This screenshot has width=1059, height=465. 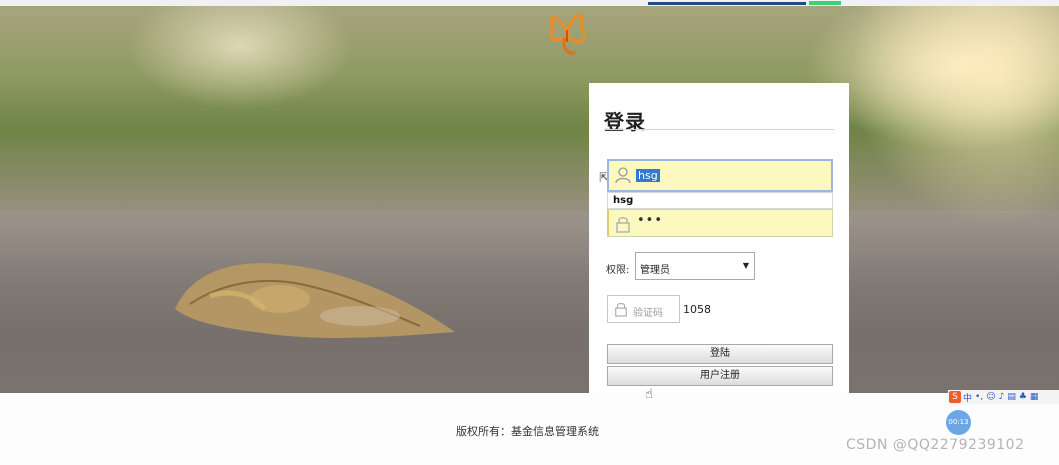 What do you see at coordinates (720, 376) in the screenshot?
I see `register-button: 用户注册` at bounding box center [720, 376].